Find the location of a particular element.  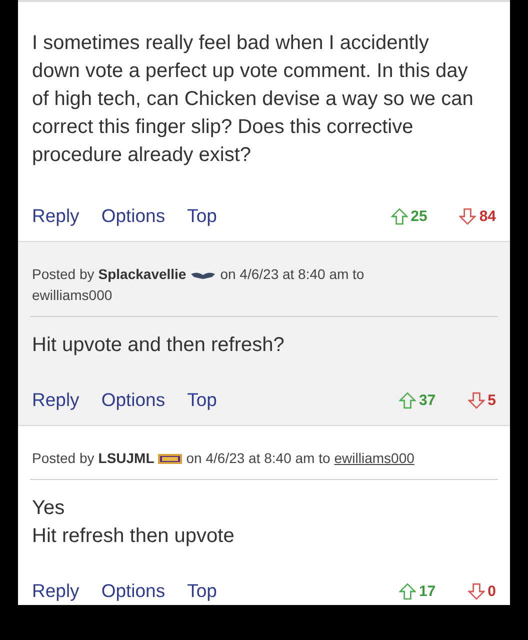

downvote-button: 0 is located at coordinates (482, 591).